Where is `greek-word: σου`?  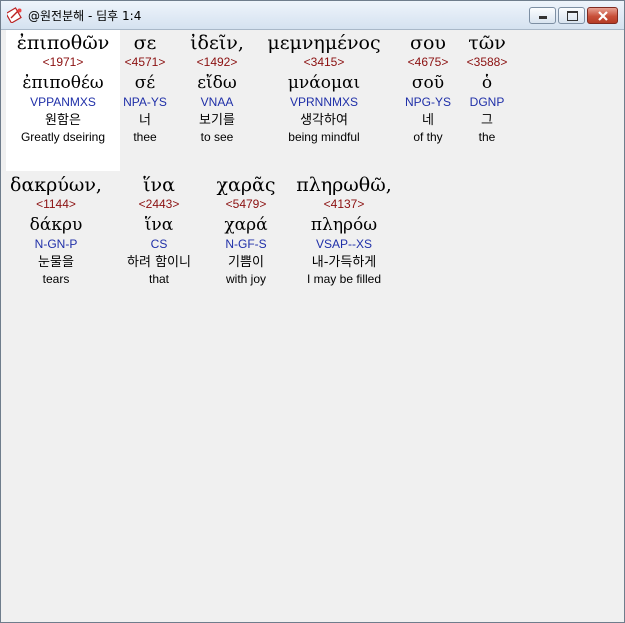
greek-word: σου is located at coordinates (428, 43).